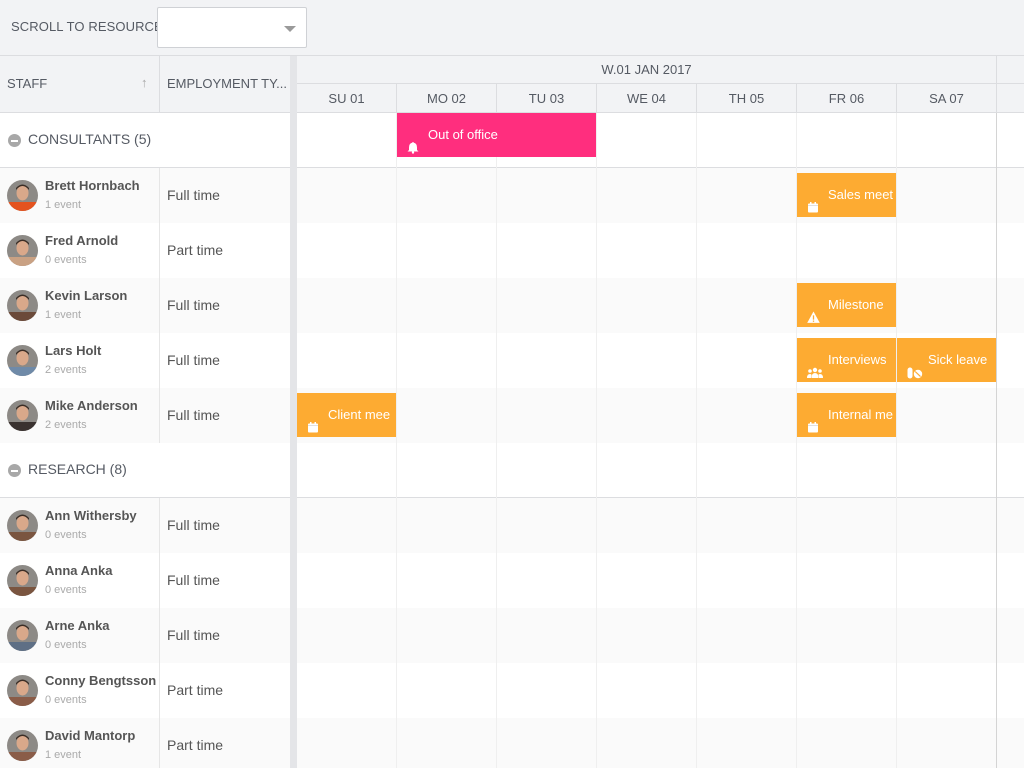 The height and width of the screenshot is (768, 1024). Describe the element at coordinates (90, 735) in the screenshot. I see `staff-name: David Mantorp` at that location.